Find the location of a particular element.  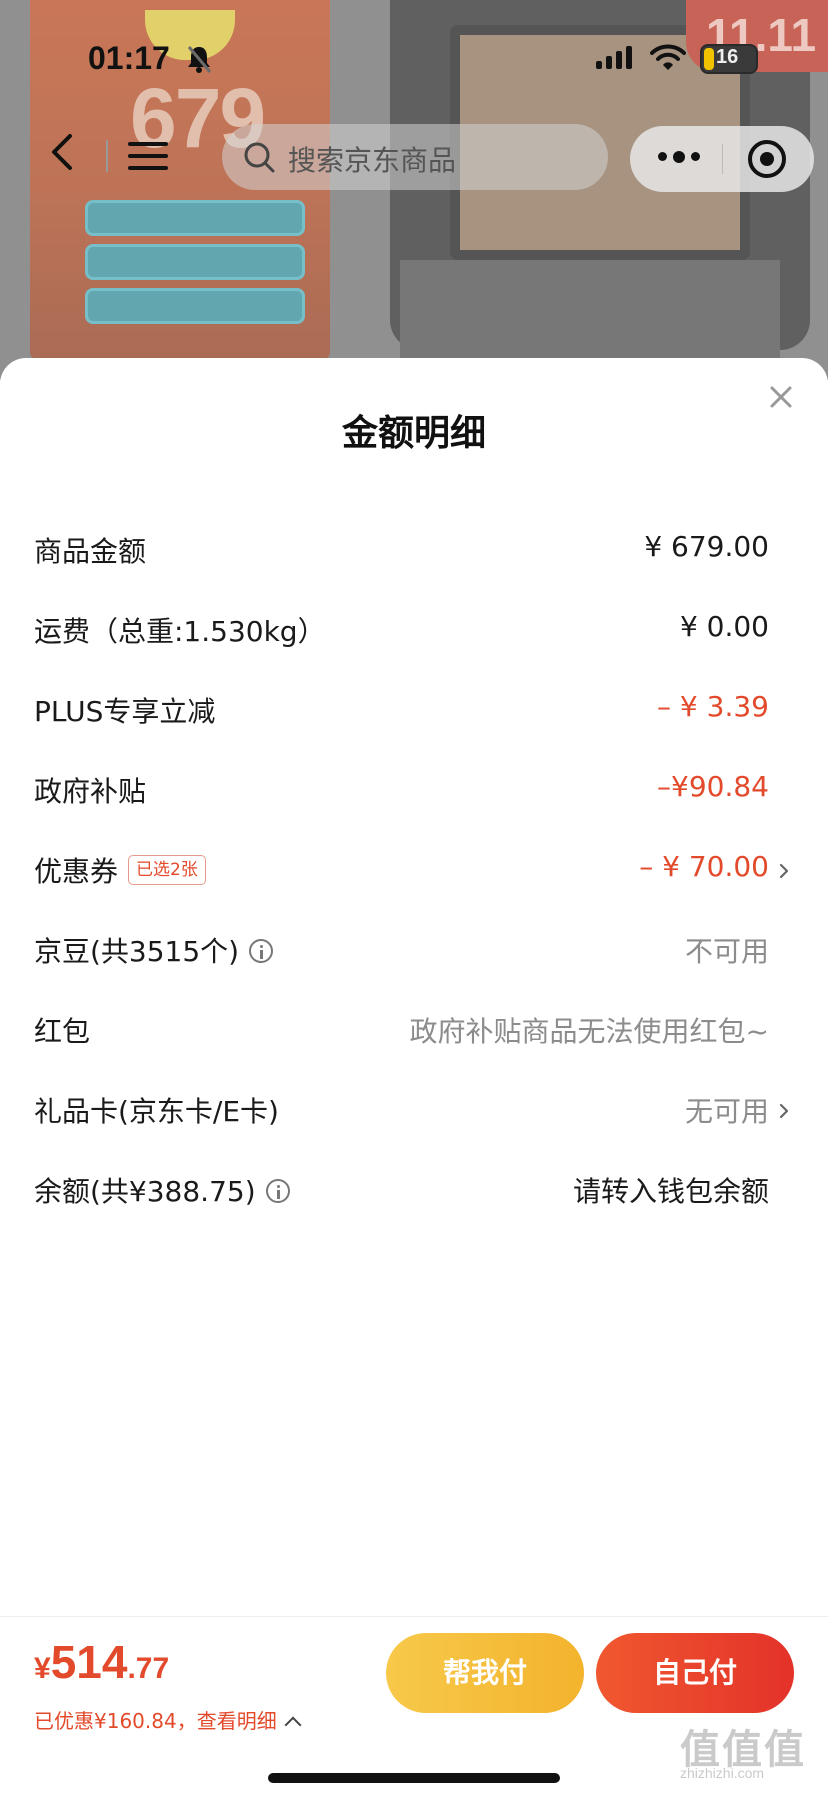

wifi-icon is located at coordinates (668, 57).